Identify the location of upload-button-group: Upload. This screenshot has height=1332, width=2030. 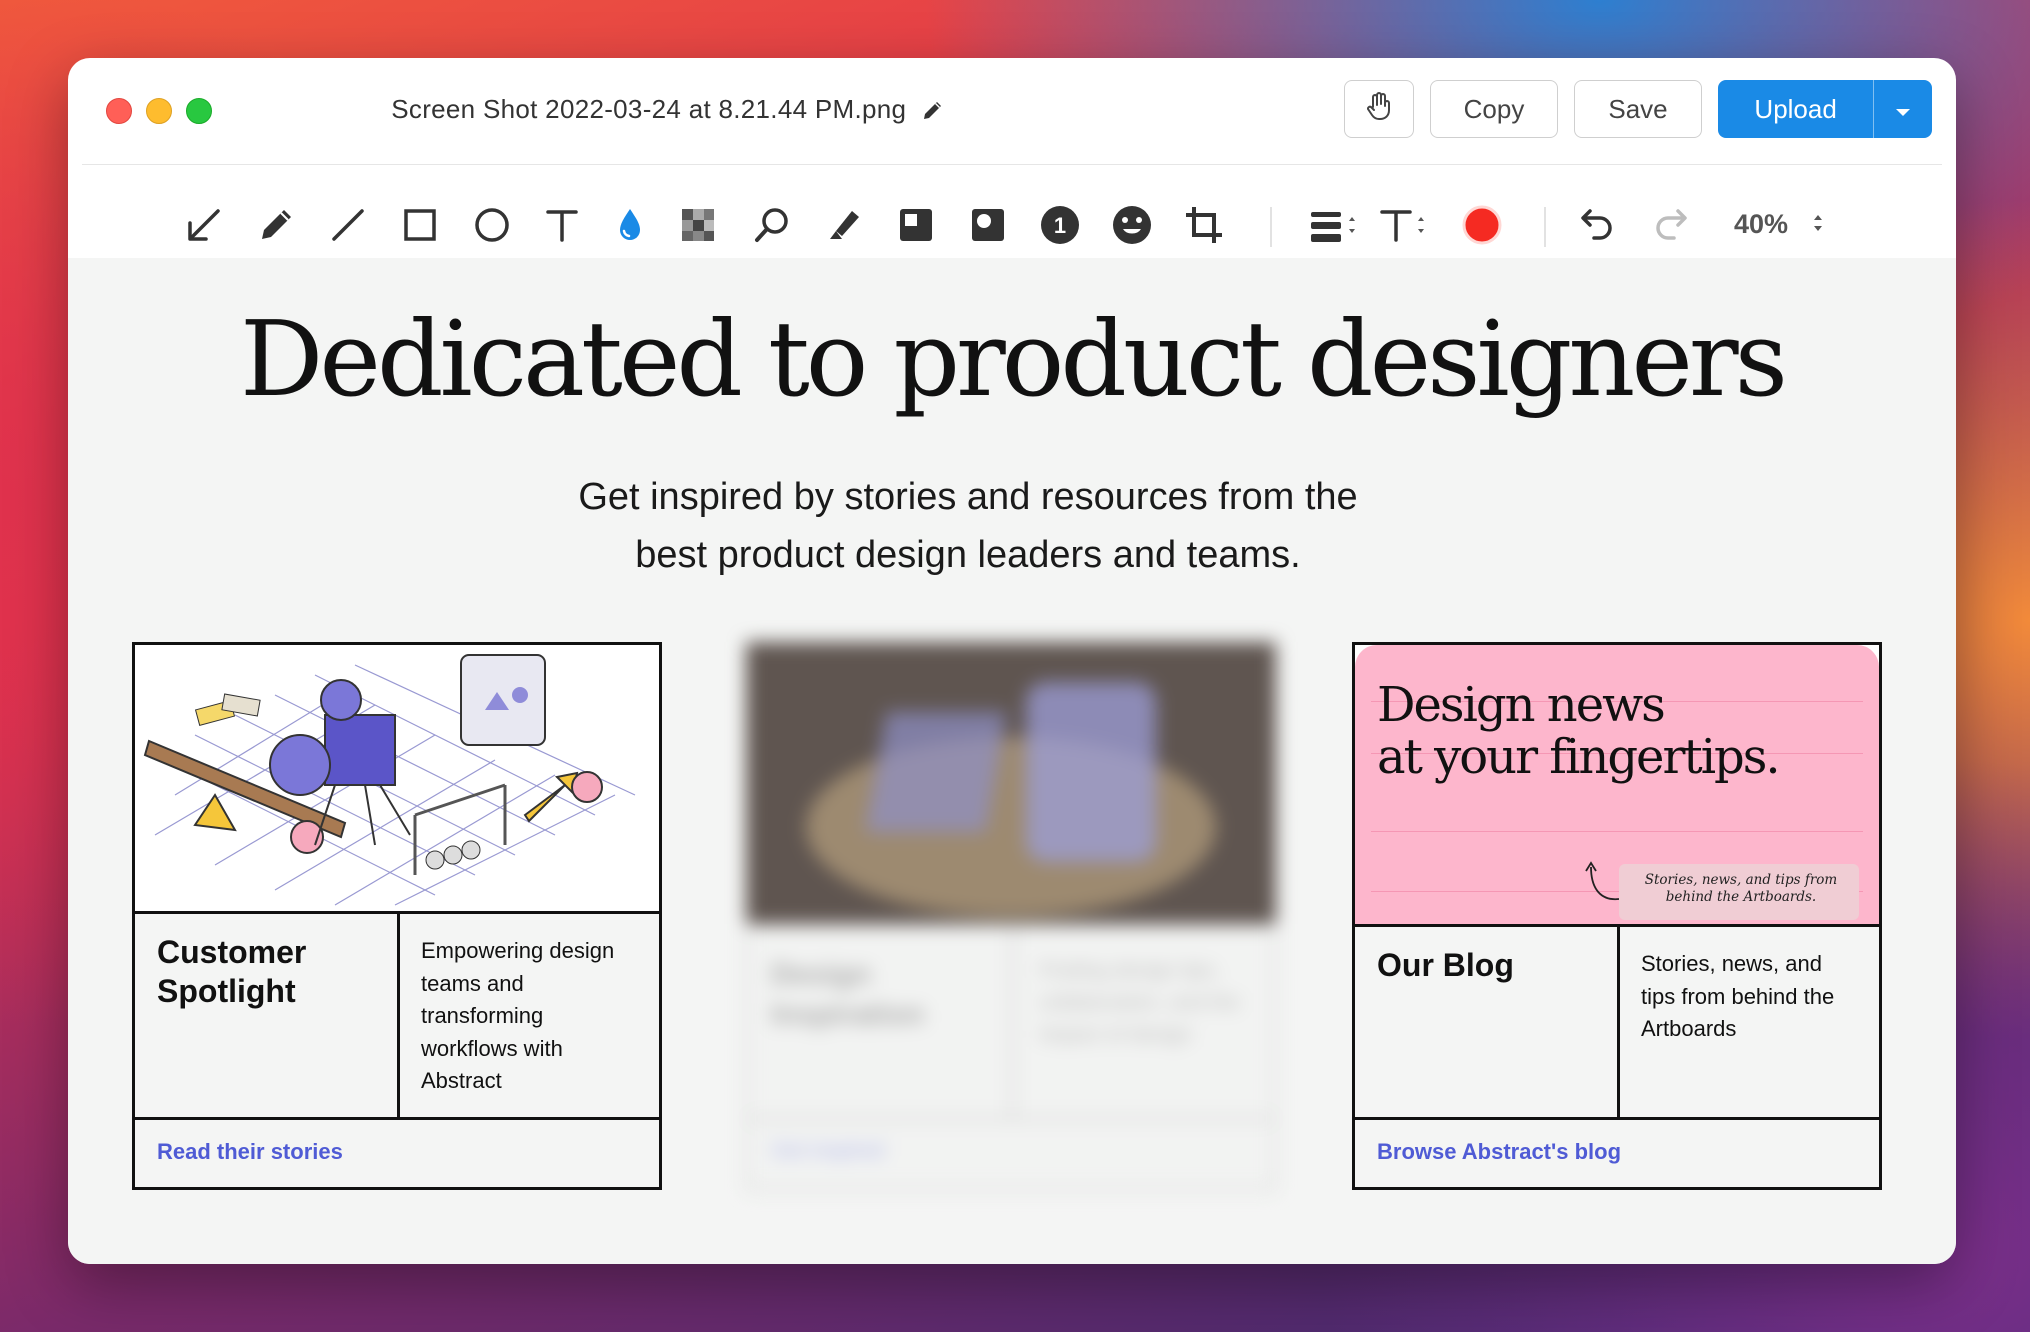
(1825, 109).